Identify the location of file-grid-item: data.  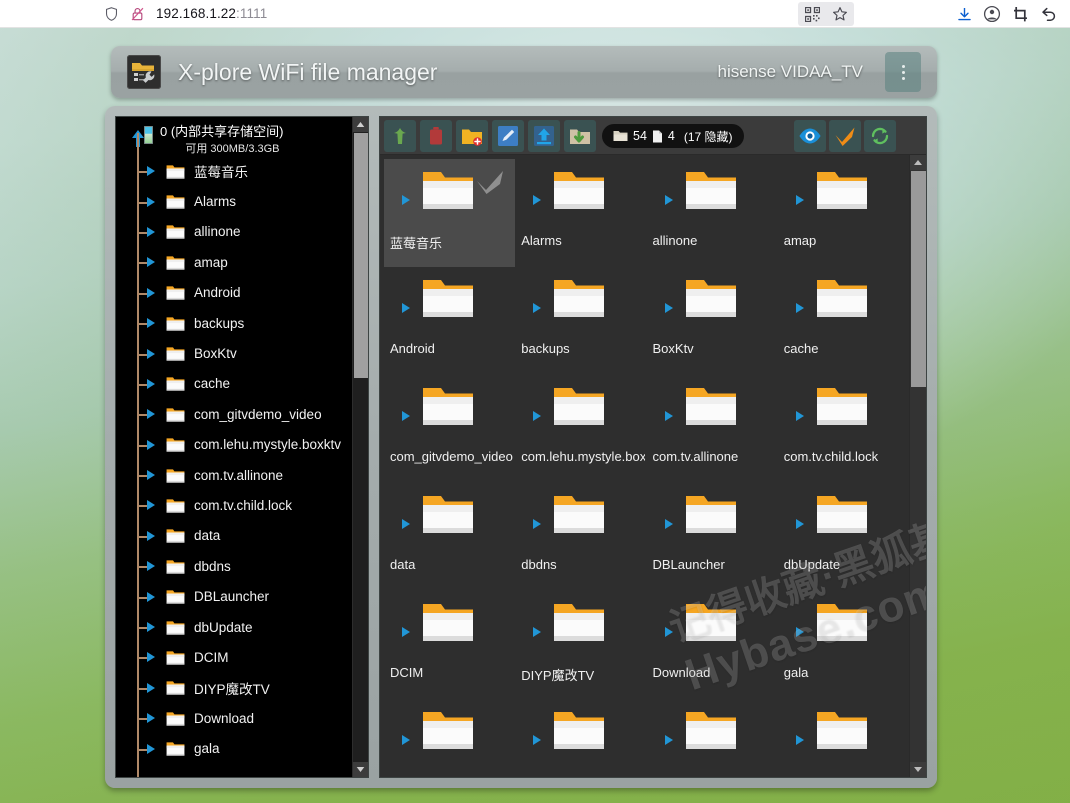
(449, 537).